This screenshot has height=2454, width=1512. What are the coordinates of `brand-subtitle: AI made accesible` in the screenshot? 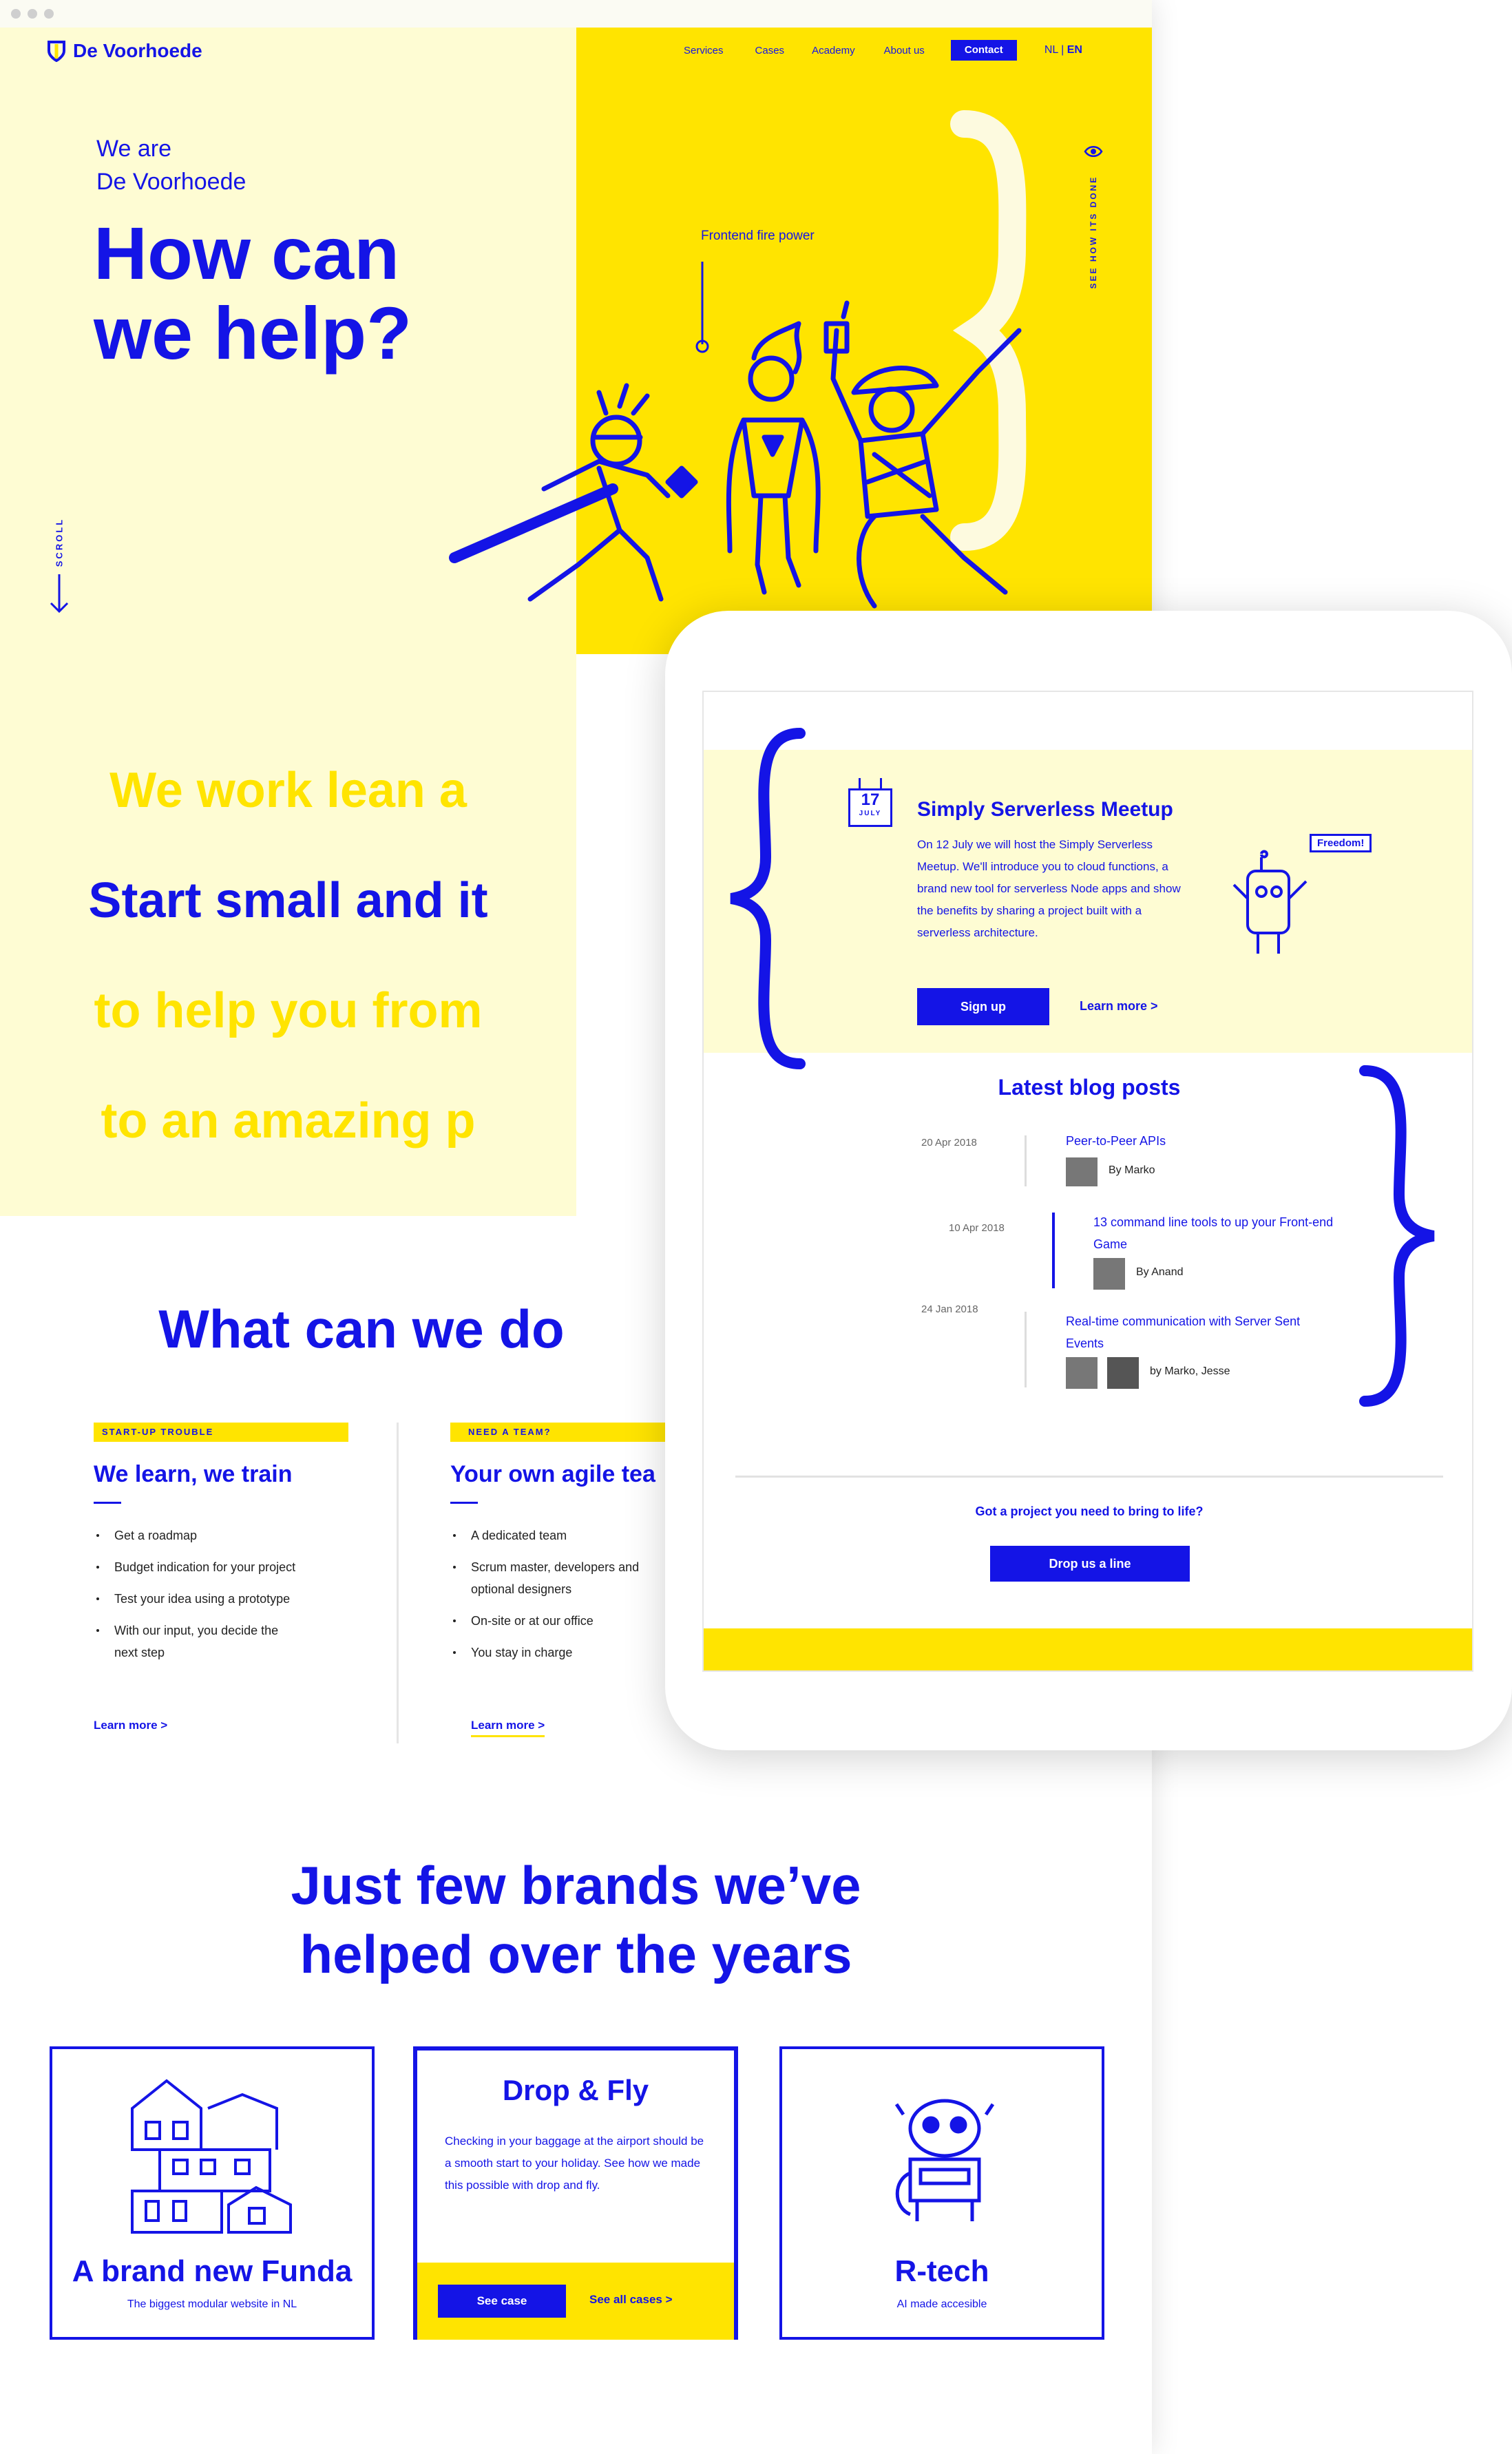 It's located at (941, 2304).